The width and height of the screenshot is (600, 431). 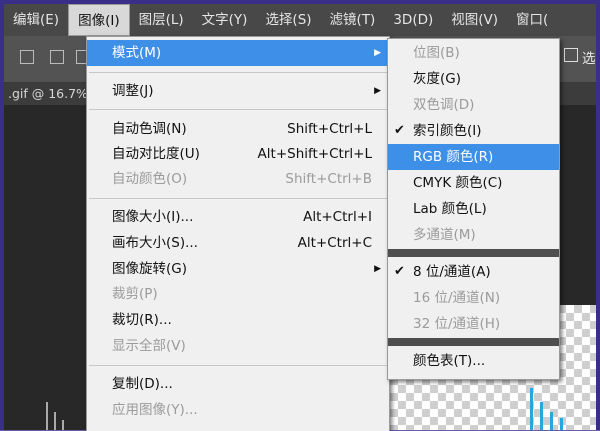 I want to click on submenu-item-indexed-color: ✔ 索引颜色(I), so click(x=473, y=131).